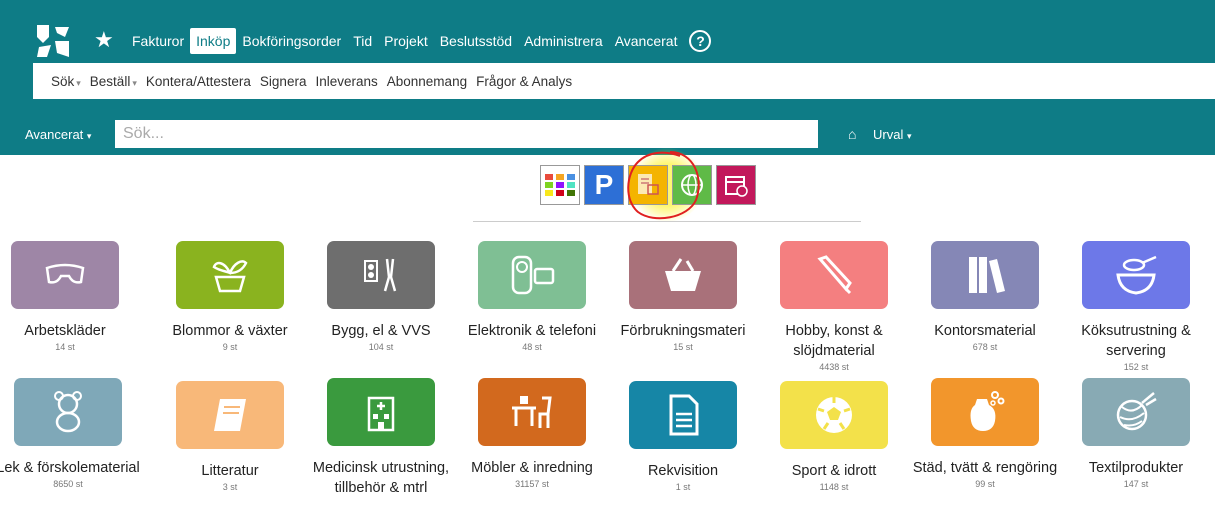  I want to click on category-arbetsklader: Arbetskläder 14 st, so click(70, 296).